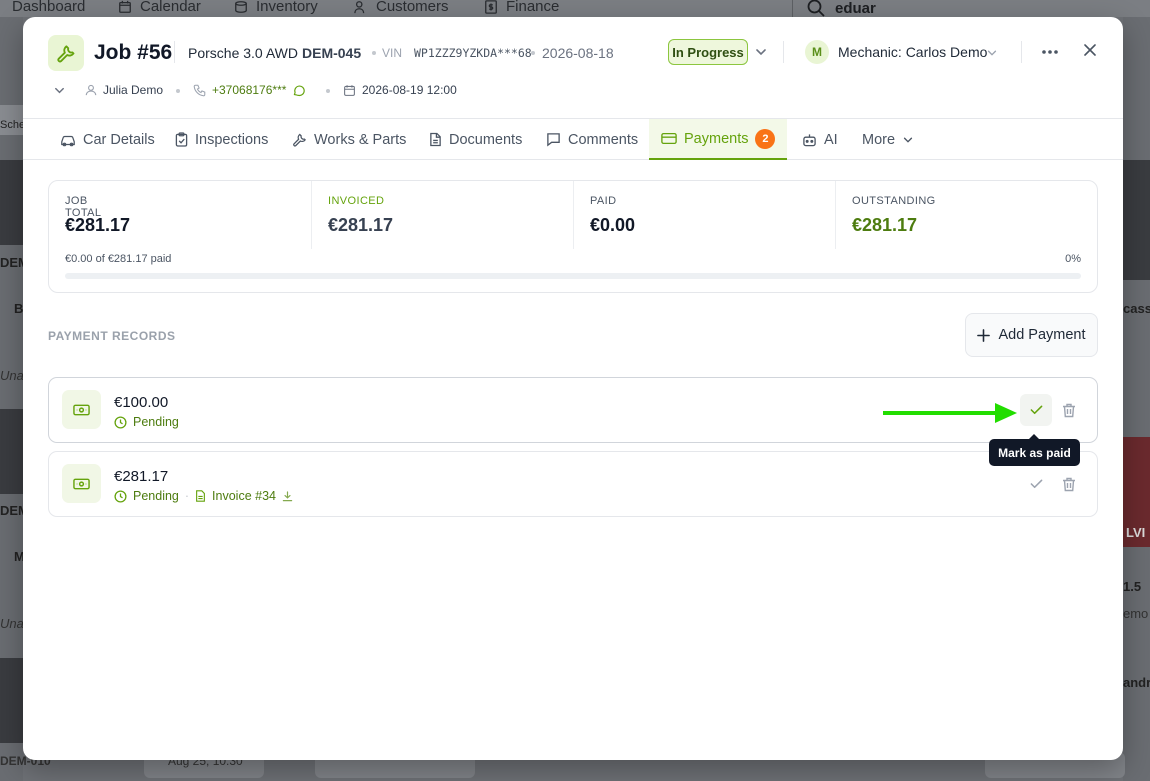 Image resolution: width=1150 pixels, height=781 pixels. I want to click on background-left-column: Sche DEM B Unas DEM M Unas, so click(11, 399).